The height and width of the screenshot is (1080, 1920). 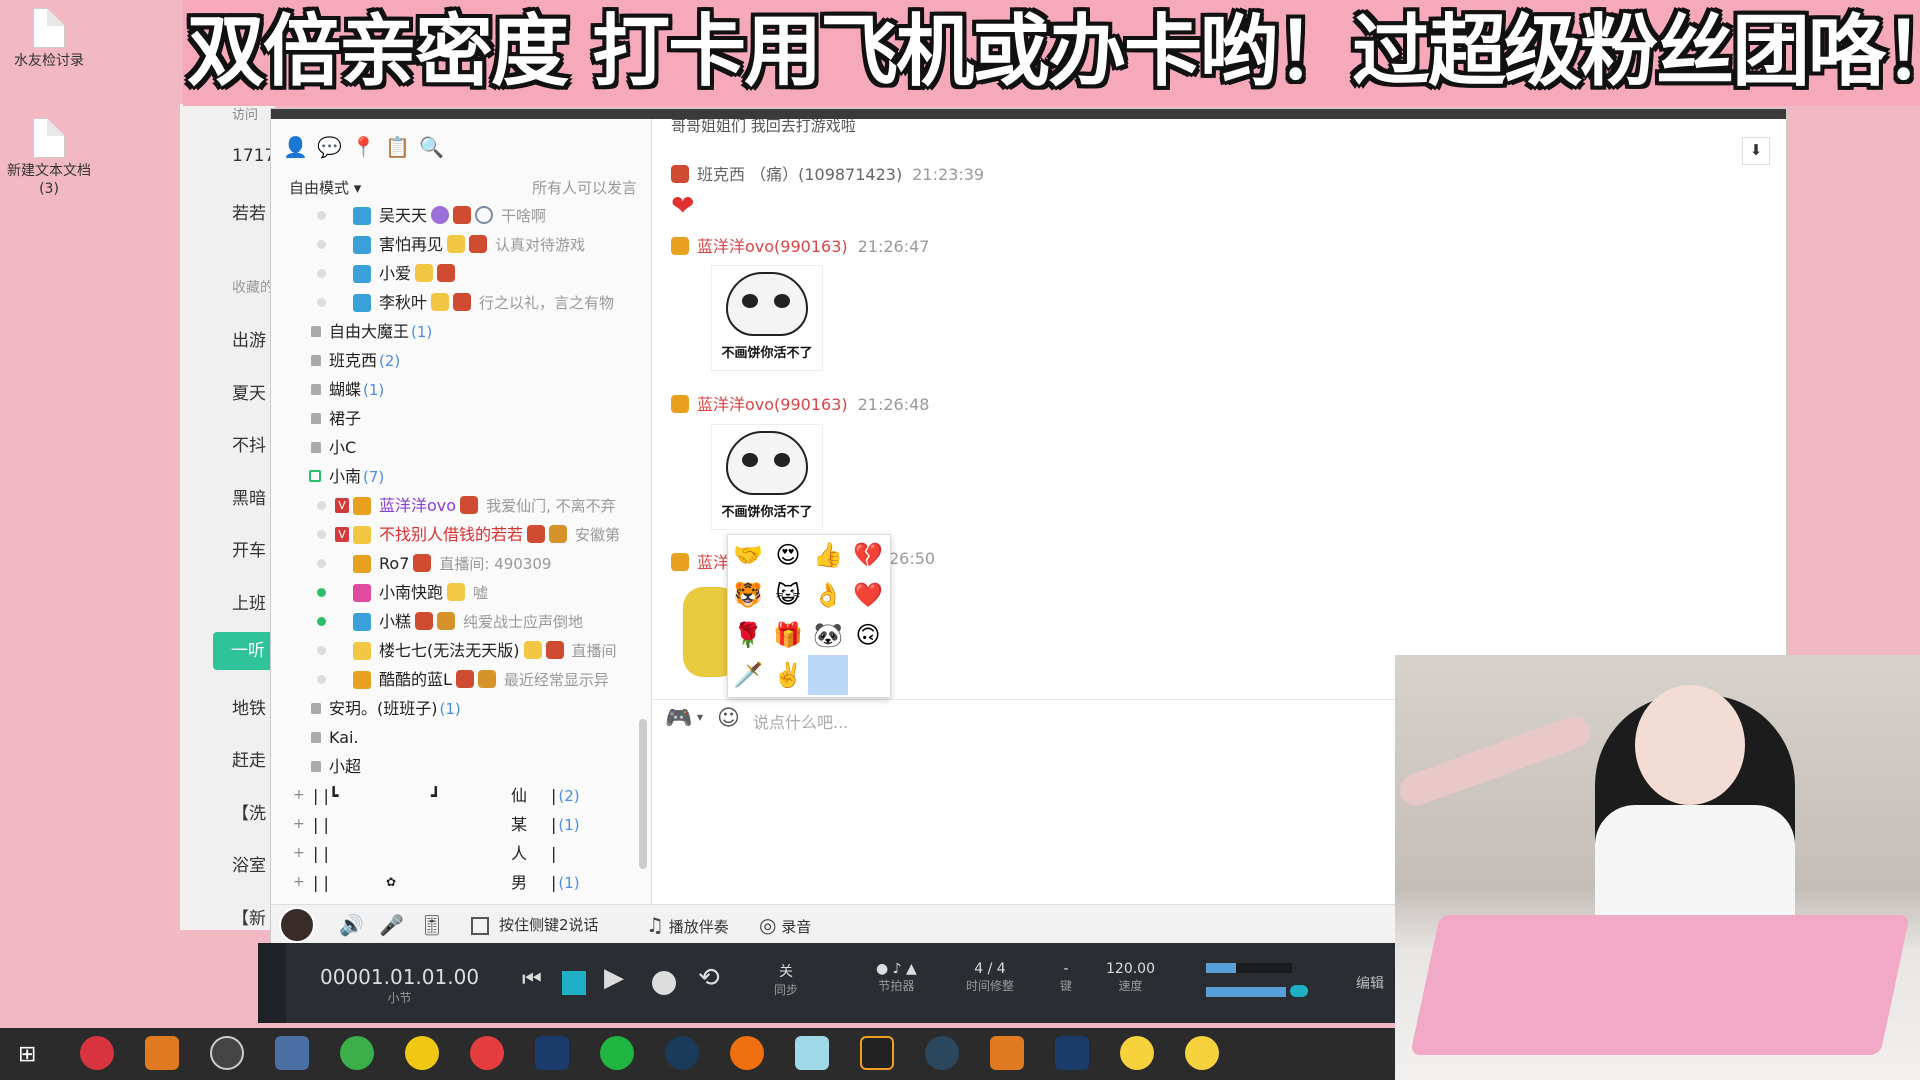 I want to click on stop-icon, so click(x=574, y=983).